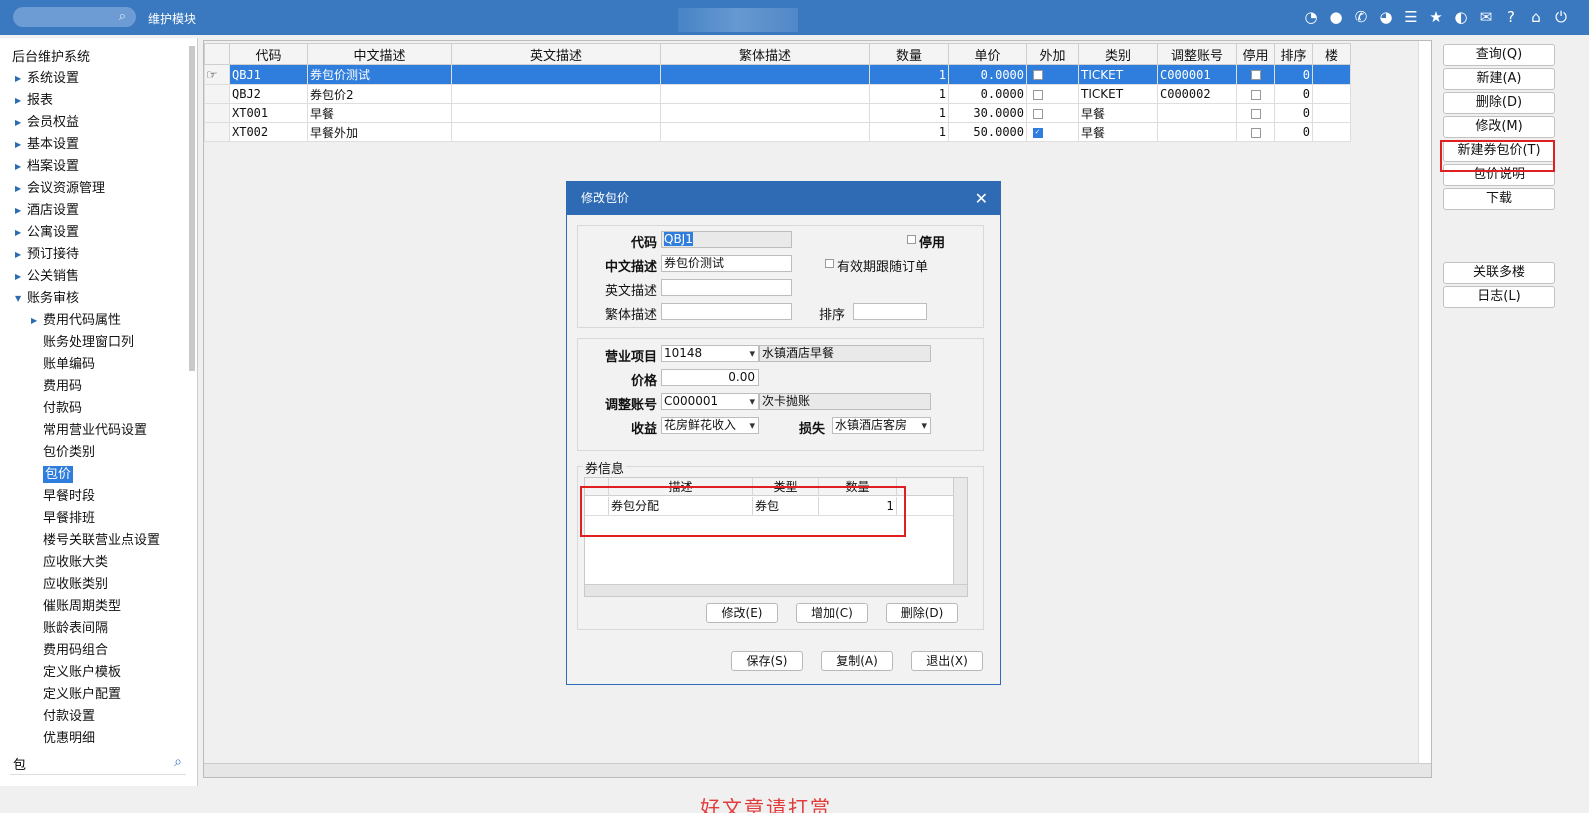 This screenshot has width=1589, height=813. What do you see at coordinates (95, 123) in the screenshot?
I see `sidebar-item: ▶ 会员权益` at bounding box center [95, 123].